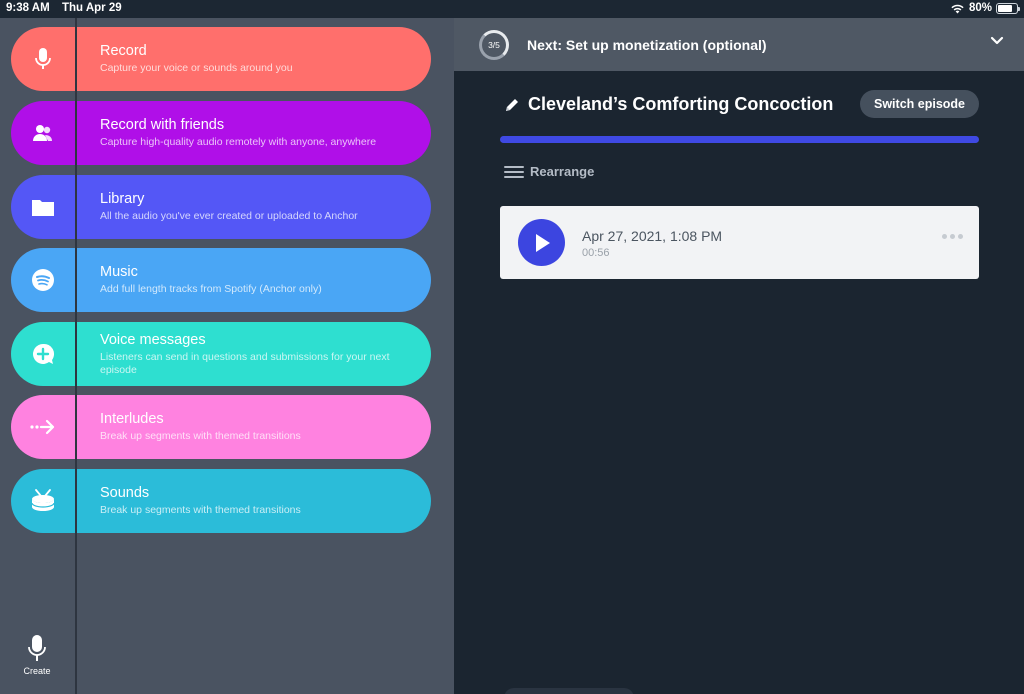 Image resolution: width=1024 pixels, height=694 pixels. What do you see at coordinates (92, 8) in the screenshot?
I see `status-date: Thu Apr 29` at bounding box center [92, 8].